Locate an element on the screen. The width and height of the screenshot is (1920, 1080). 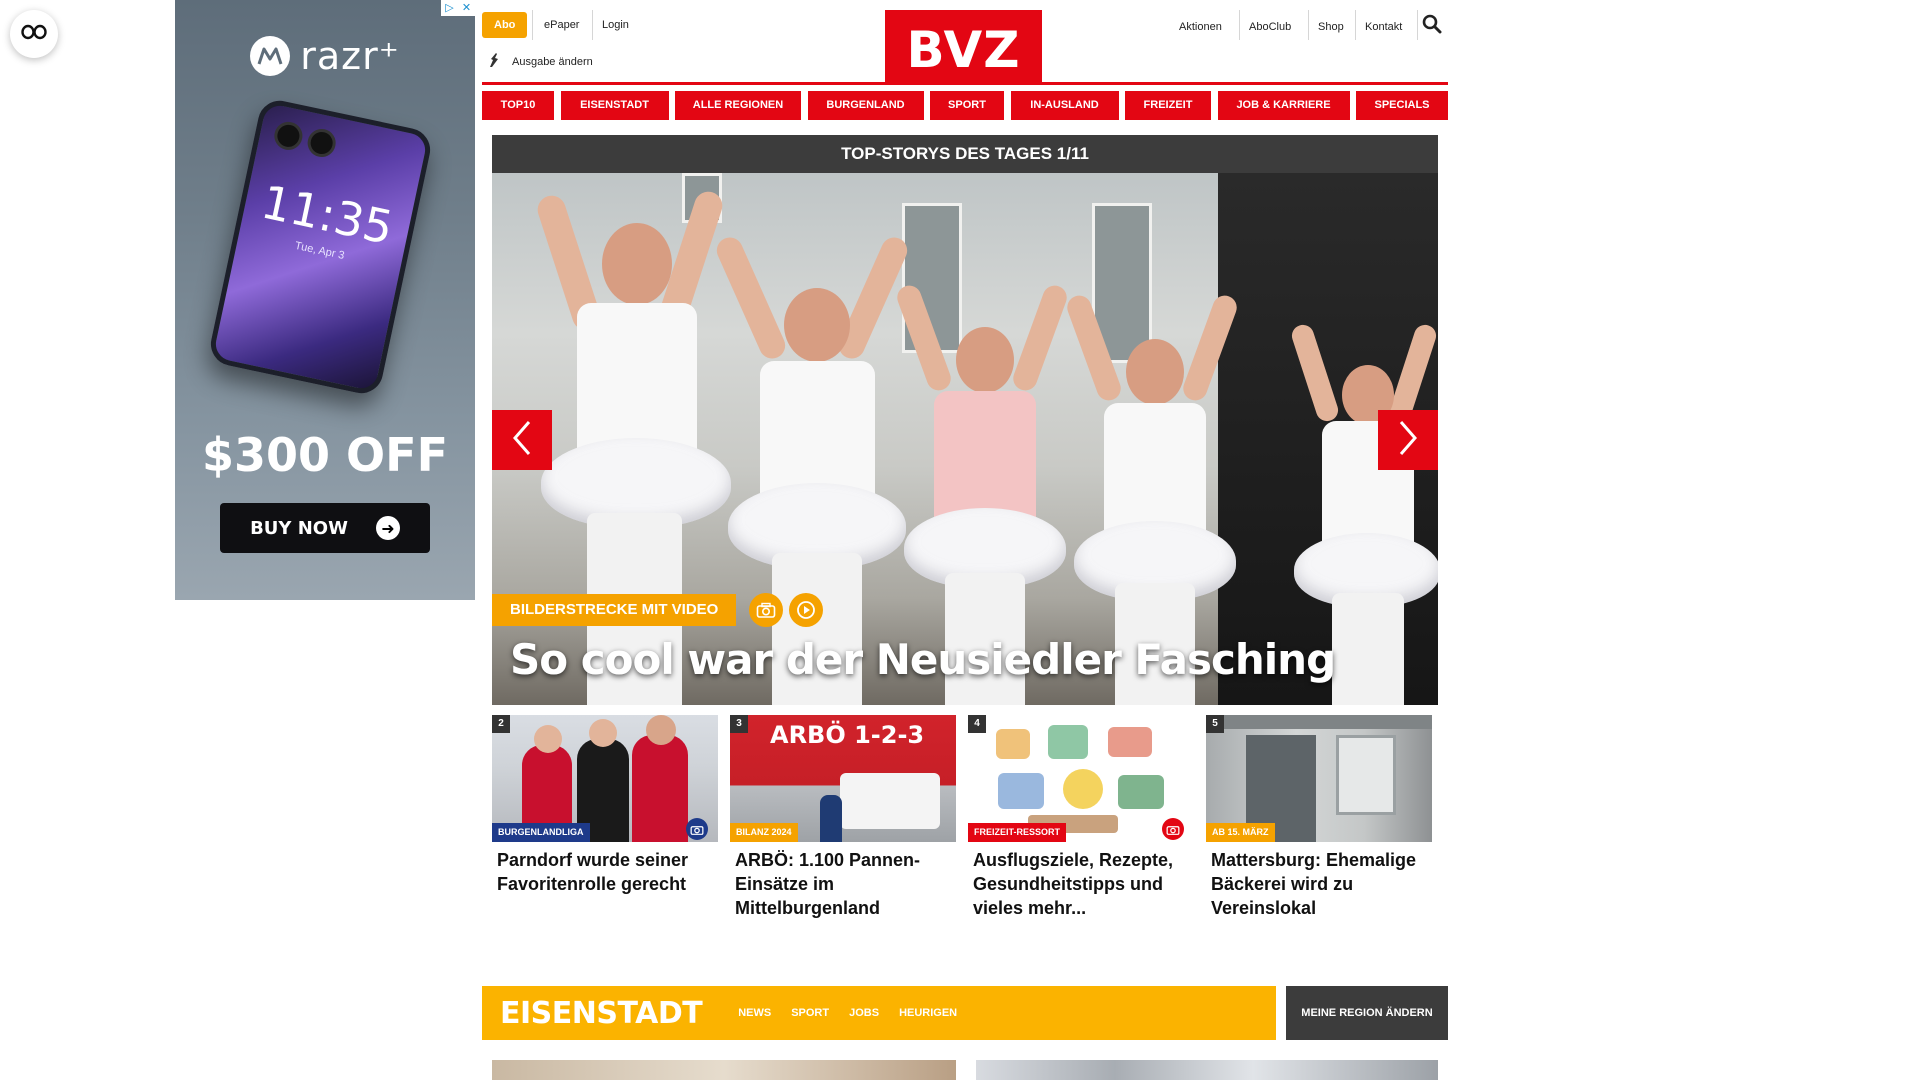
teaser-image: 2 BURGENLANDLIGA is located at coordinates (605, 778).